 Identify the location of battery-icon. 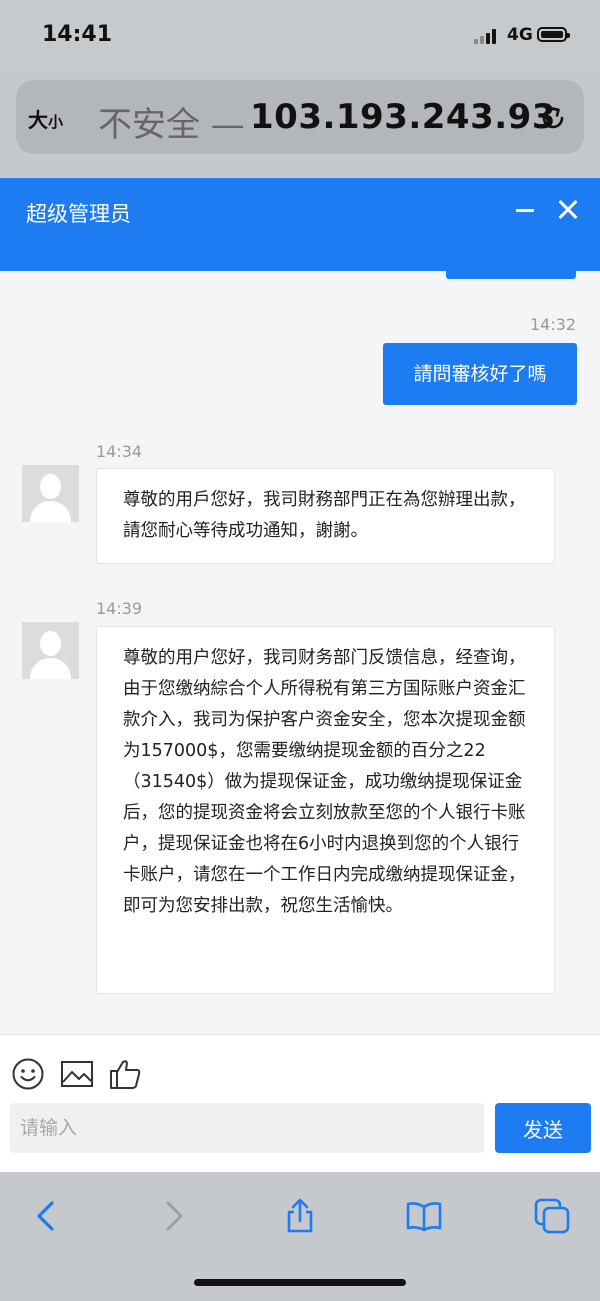
(553, 34).